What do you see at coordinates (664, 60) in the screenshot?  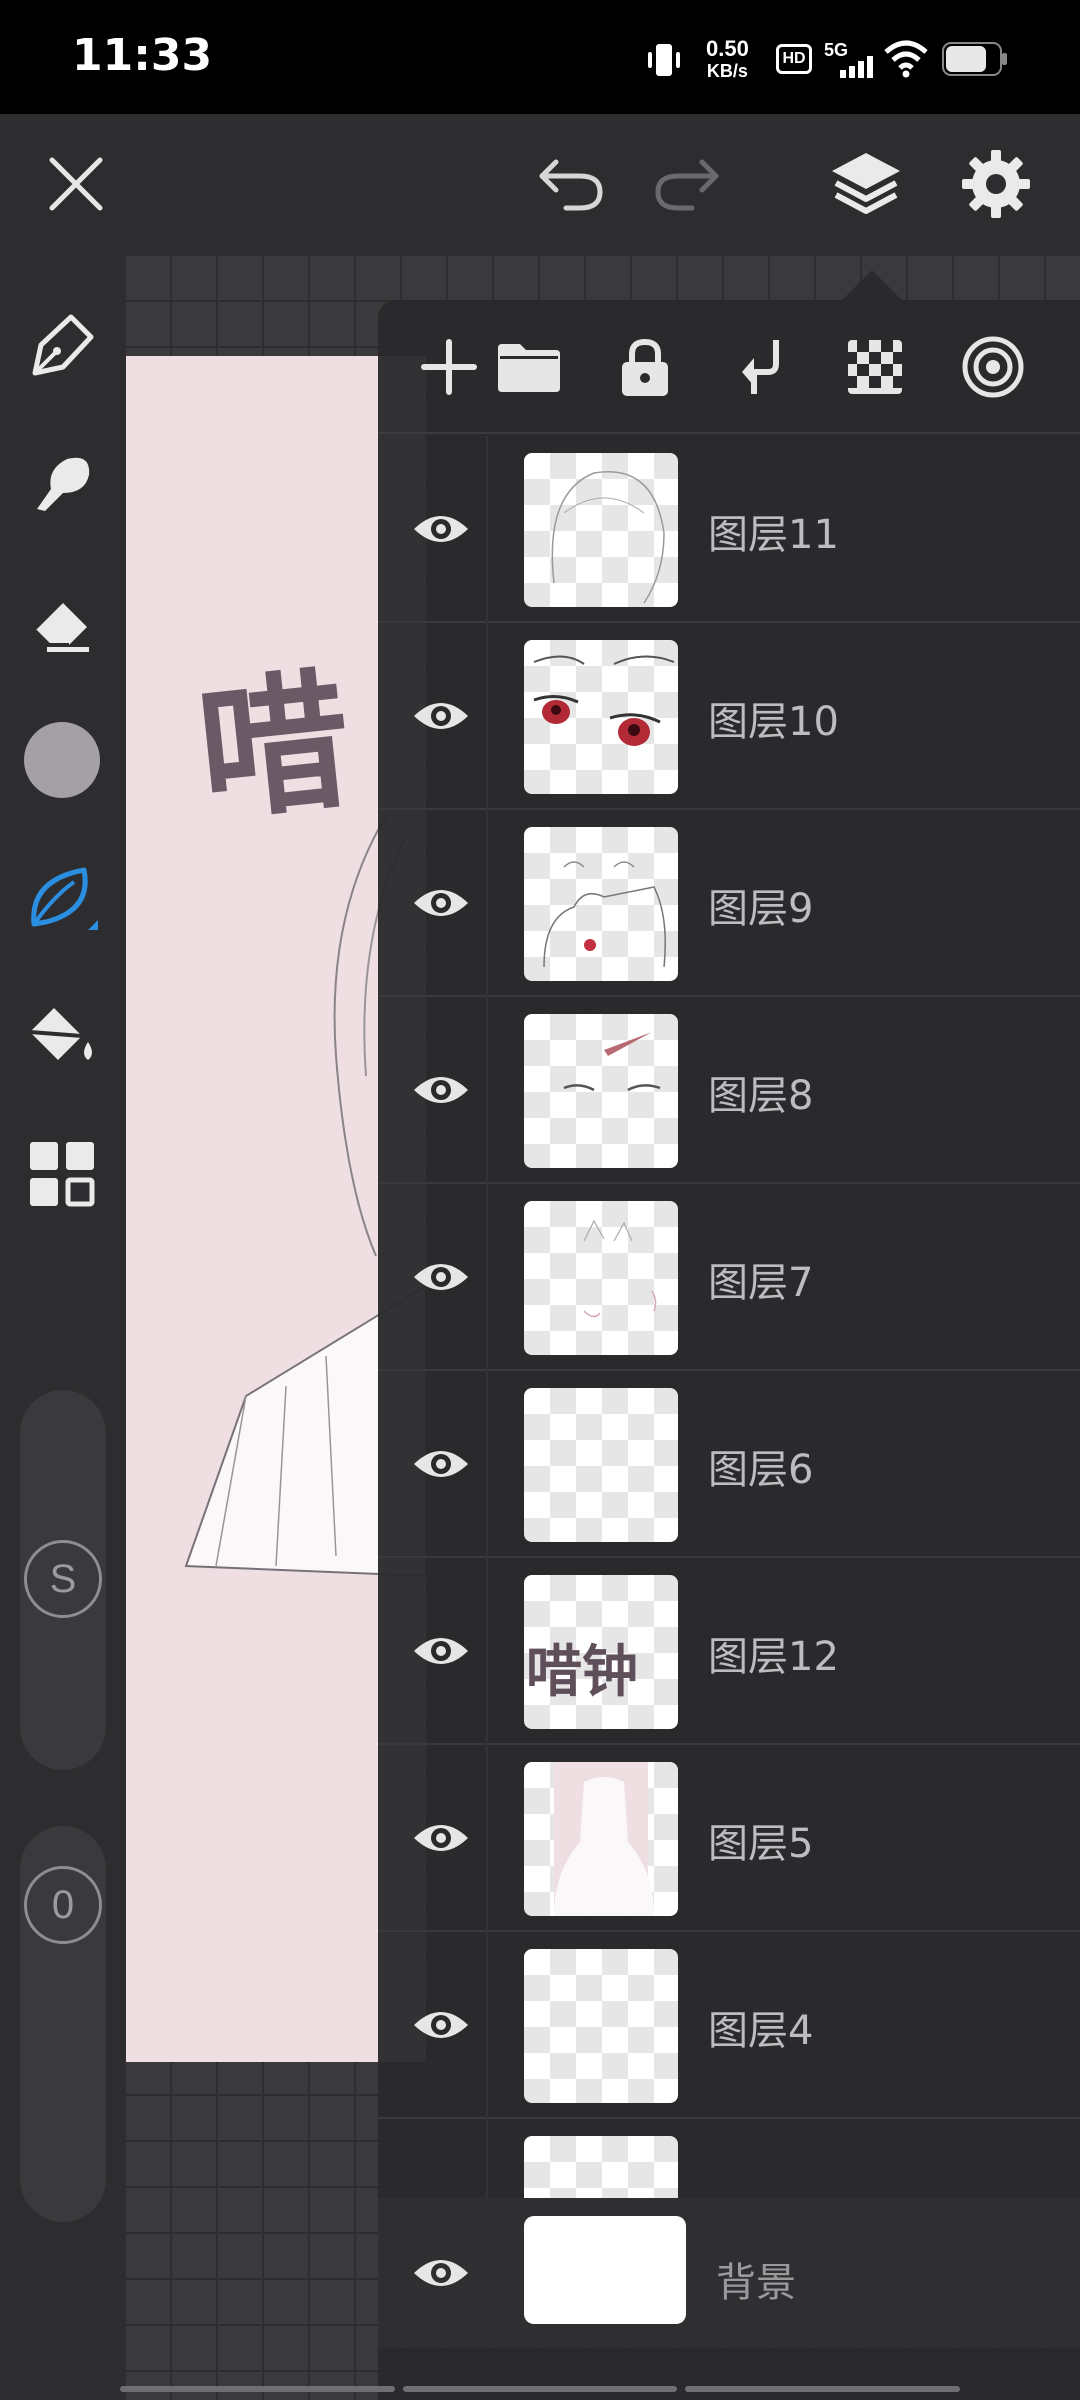 I see `vibrate-icon` at bounding box center [664, 60].